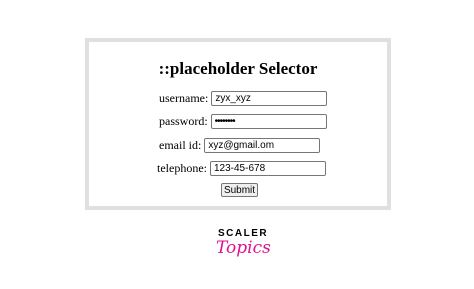 The height and width of the screenshot is (289, 474). Describe the element at coordinates (262, 145) in the screenshot. I see `email-input: xyz@gmail.om` at that location.